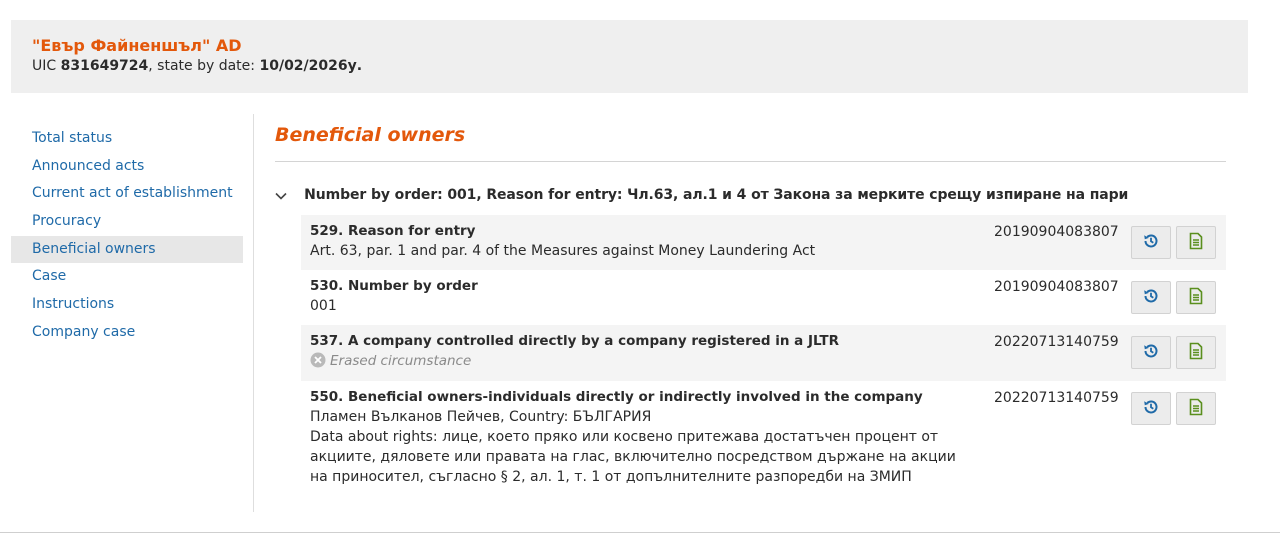 This screenshot has width=1280, height=534. What do you see at coordinates (253, 313) in the screenshot?
I see `sidebar-divider` at bounding box center [253, 313].